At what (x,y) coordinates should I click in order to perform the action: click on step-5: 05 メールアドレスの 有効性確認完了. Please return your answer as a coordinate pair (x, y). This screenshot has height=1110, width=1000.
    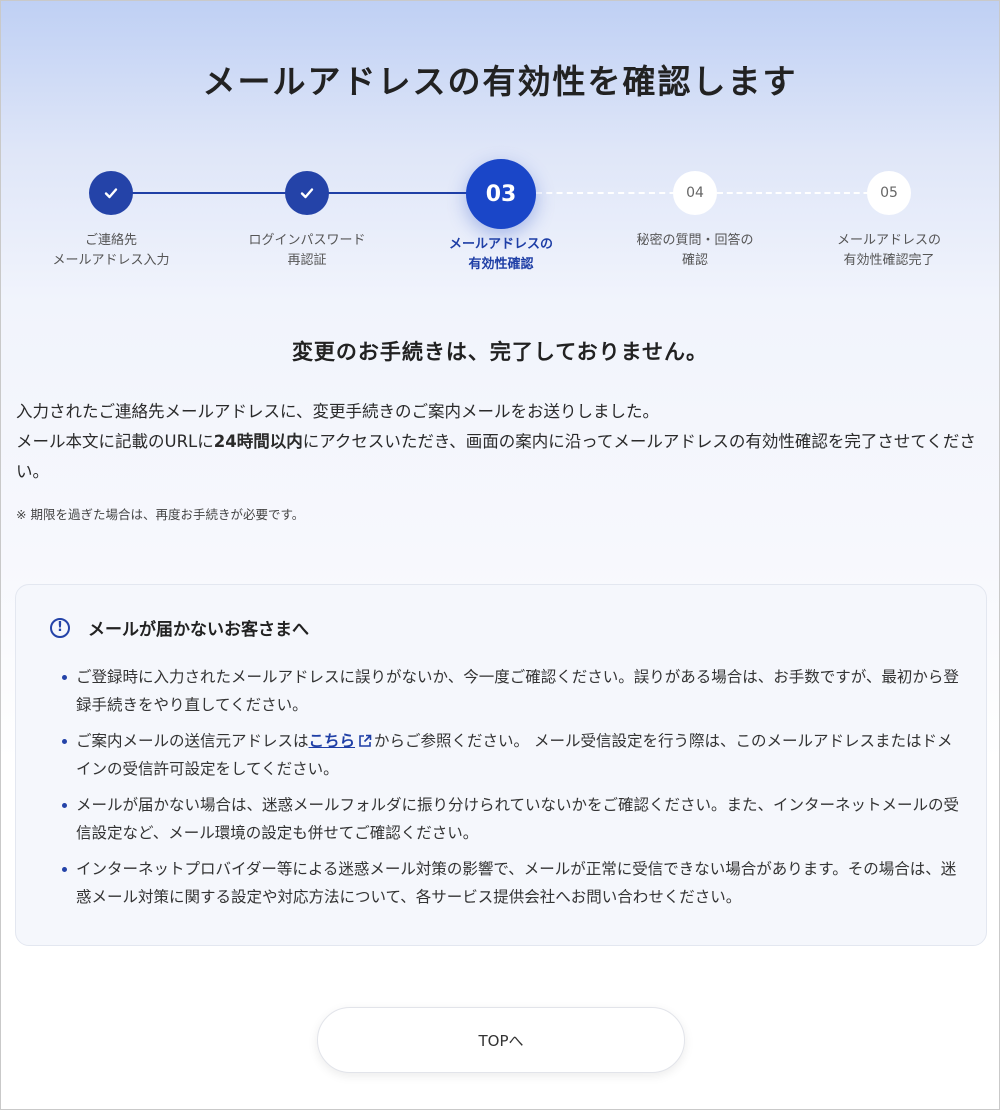
    Looking at the image, I should click on (889, 215).